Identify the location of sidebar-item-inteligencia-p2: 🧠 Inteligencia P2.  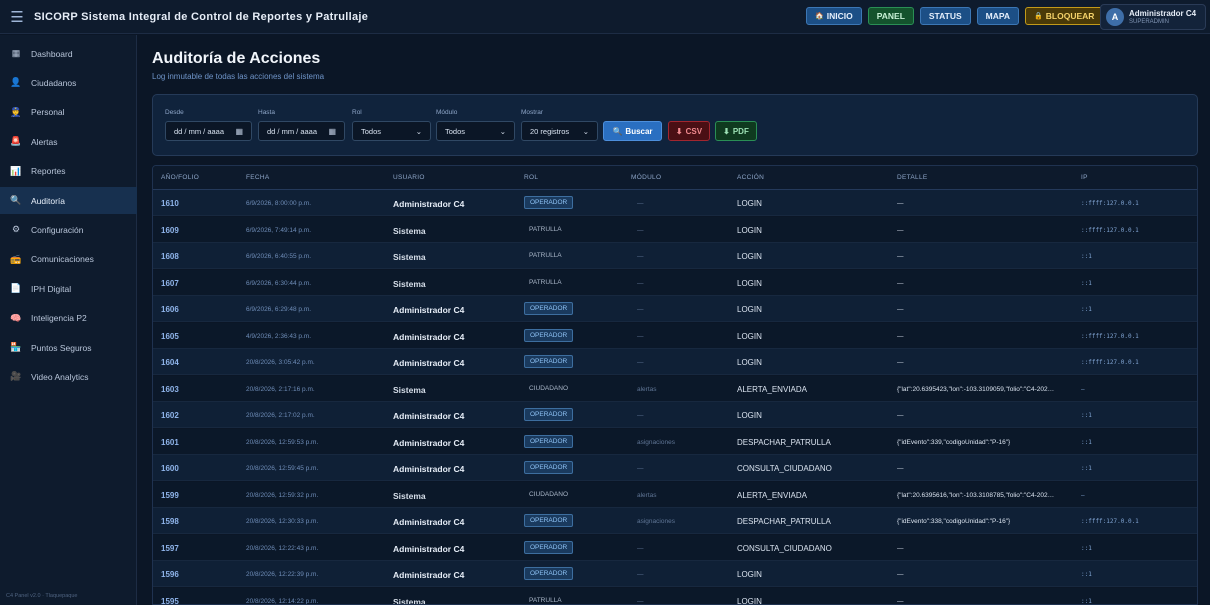
(68, 318).